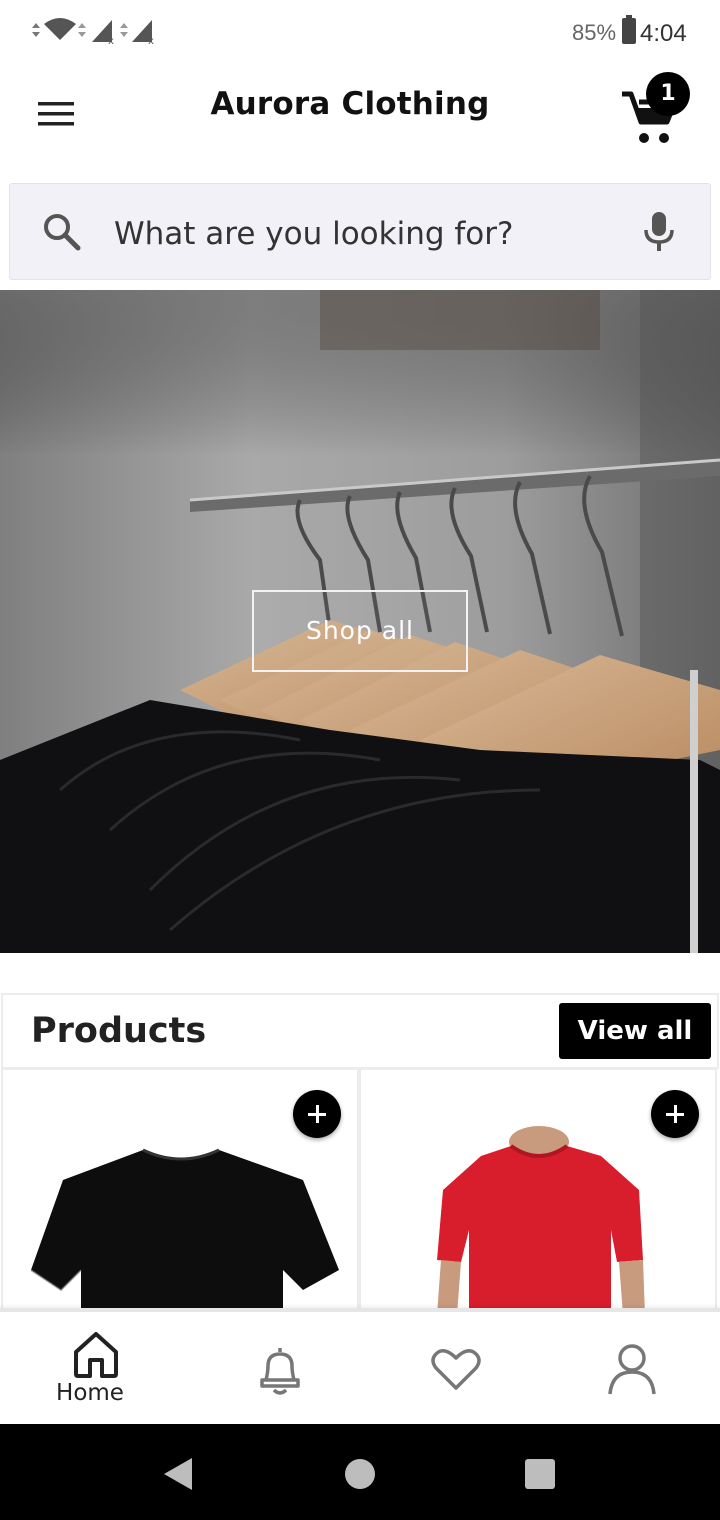  Describe the element at coordinates (178, 1474) in the screenshot. I see `back-icon` at that location.